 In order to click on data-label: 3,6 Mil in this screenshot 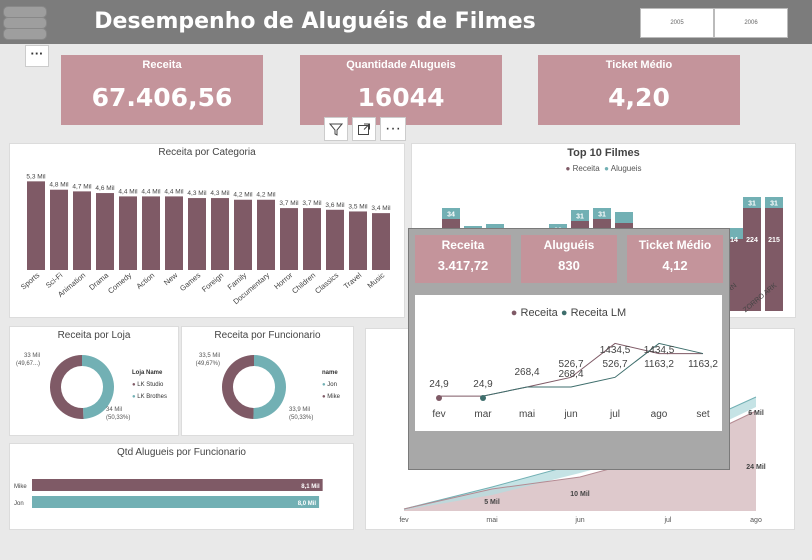, I will do `click(335, 205)`.